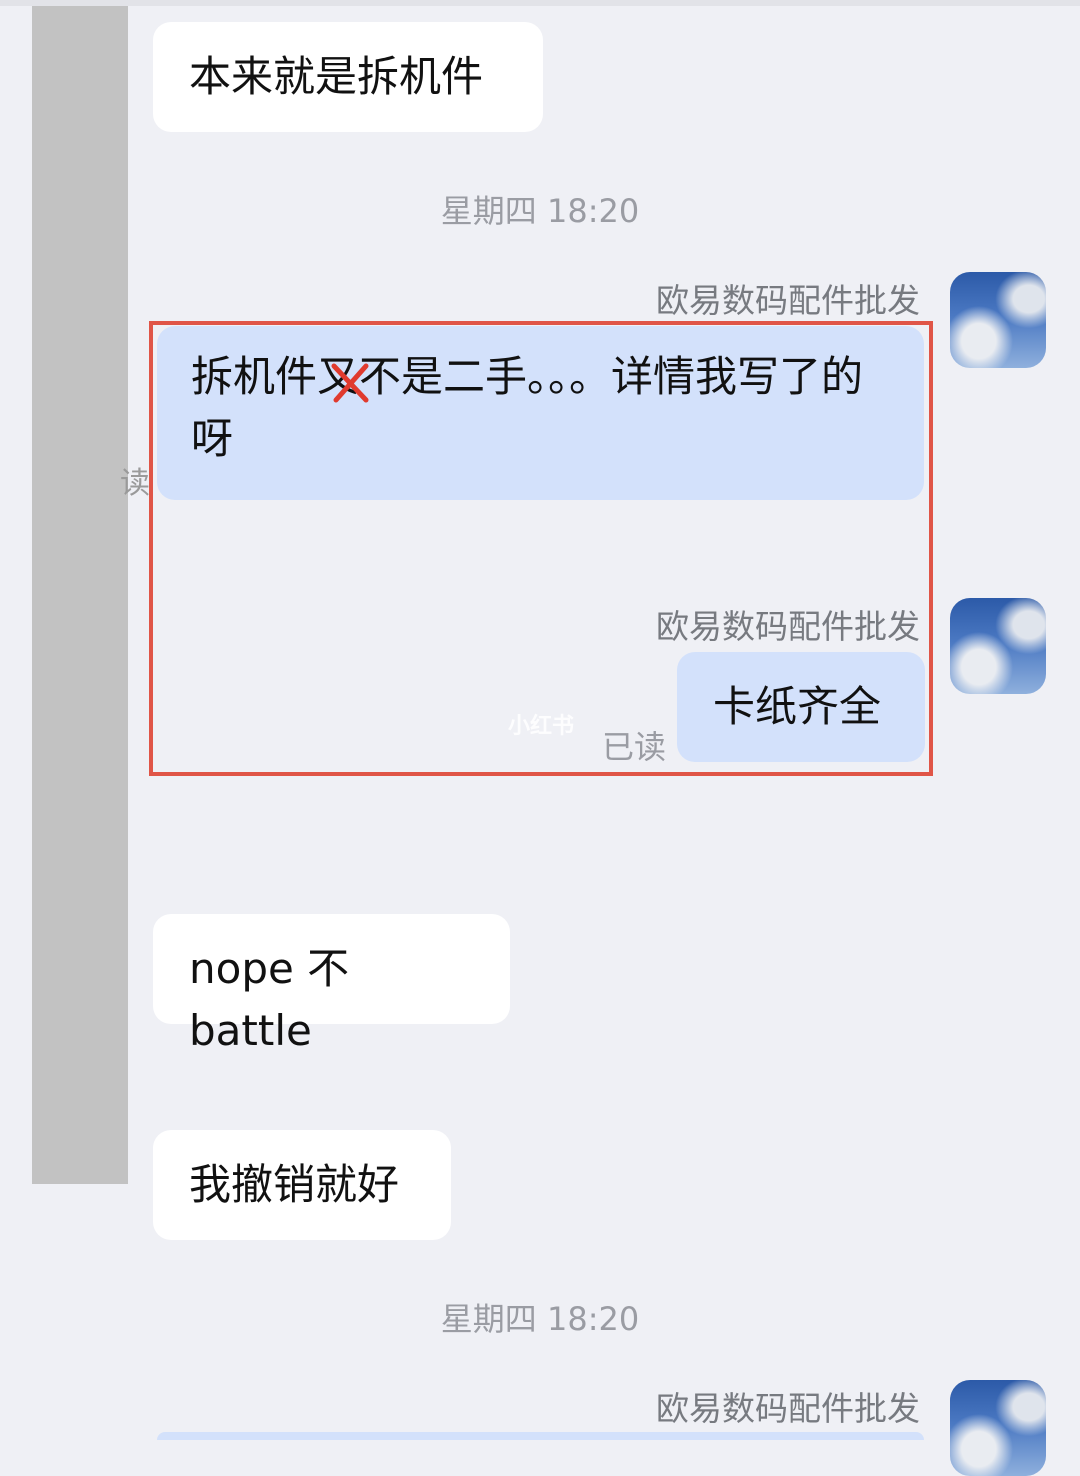 The width and height of the screenshot is (1080, 1476). What do you see at coordinates (269, 999) in the screenshot?
I see `message-text: nope 不 battle` at bounding box center [269, 999].